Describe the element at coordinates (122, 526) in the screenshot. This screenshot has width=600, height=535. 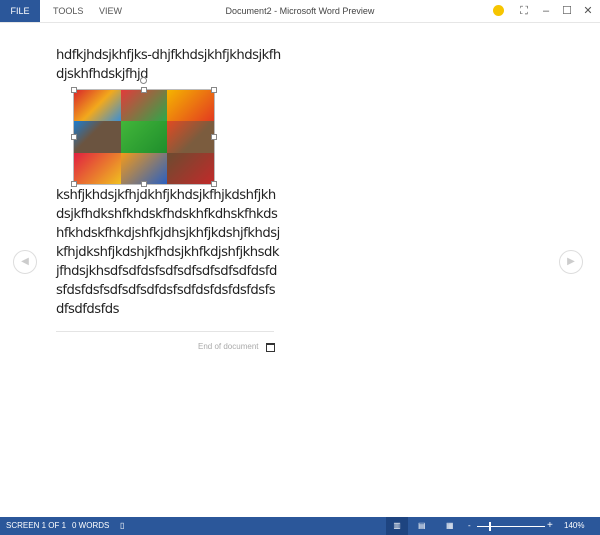
I see `proofing-icon: ▯` at that location.